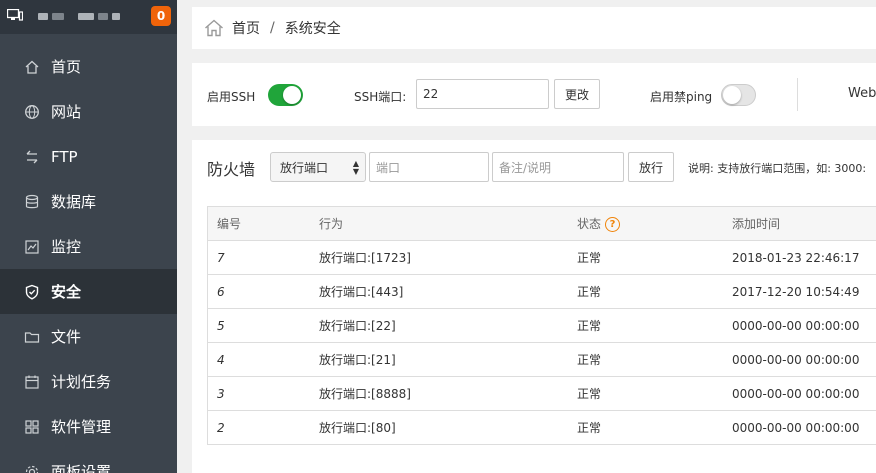  I want to click on change-port-button: 更改, so click(577, 94).